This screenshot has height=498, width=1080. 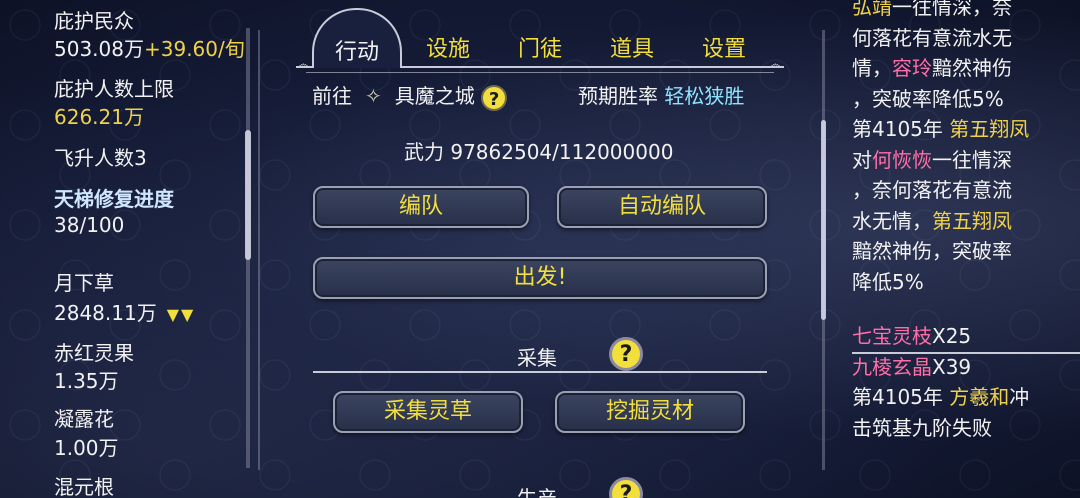 I want to click on center-left-rail, so click(x=259, y=250).